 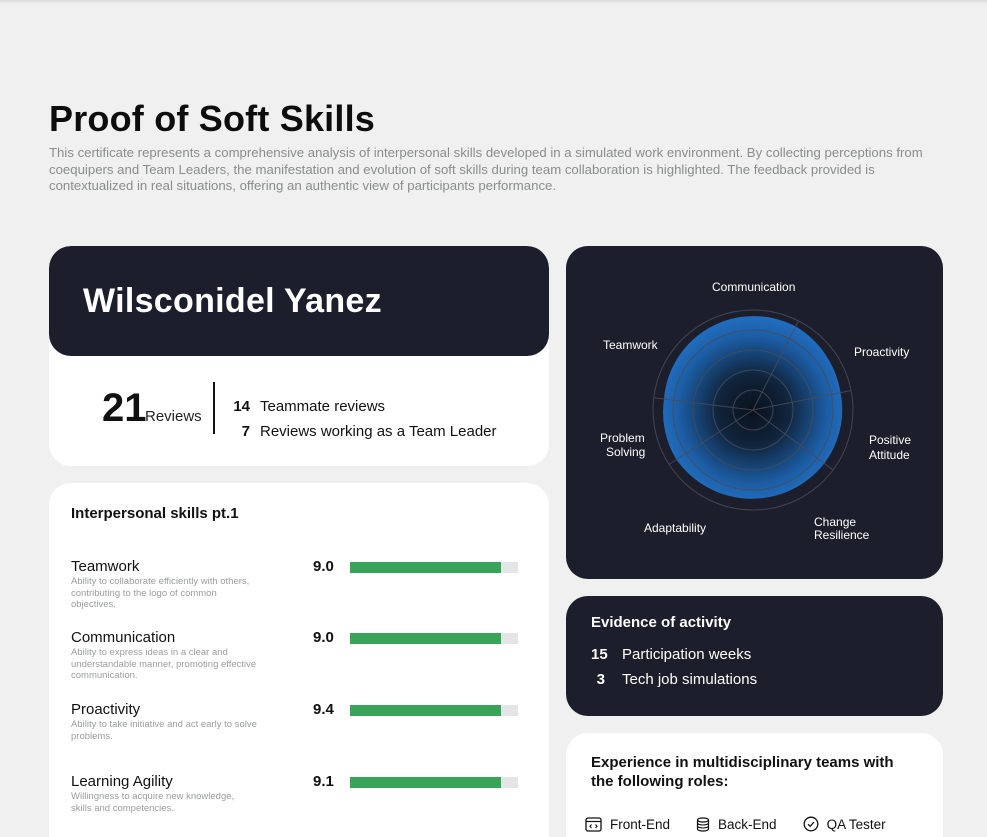 I want to click on reviews-divider, so click(x=214, y=408).